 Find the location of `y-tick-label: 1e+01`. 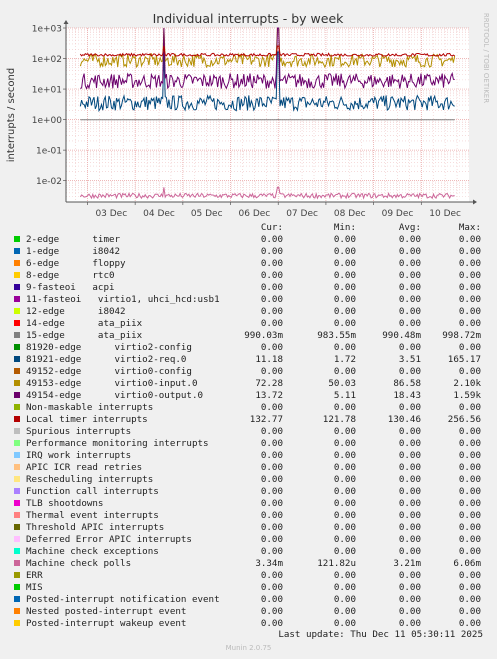

y-tick-label: 1e+01 is located at coordinates (47, 91).